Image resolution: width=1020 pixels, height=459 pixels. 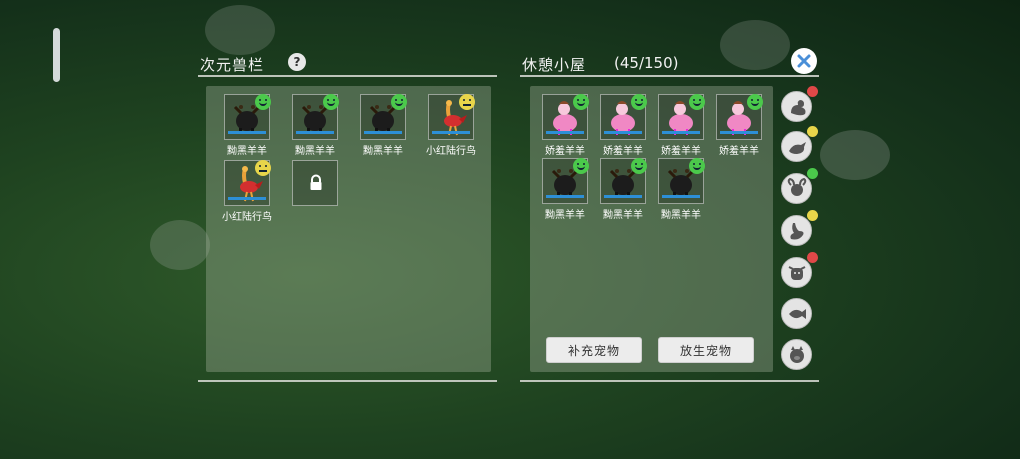 What do you see at coordinates (797, 148) in the screenshot?
I see `bird-icon` at bounding box center [797, 148].